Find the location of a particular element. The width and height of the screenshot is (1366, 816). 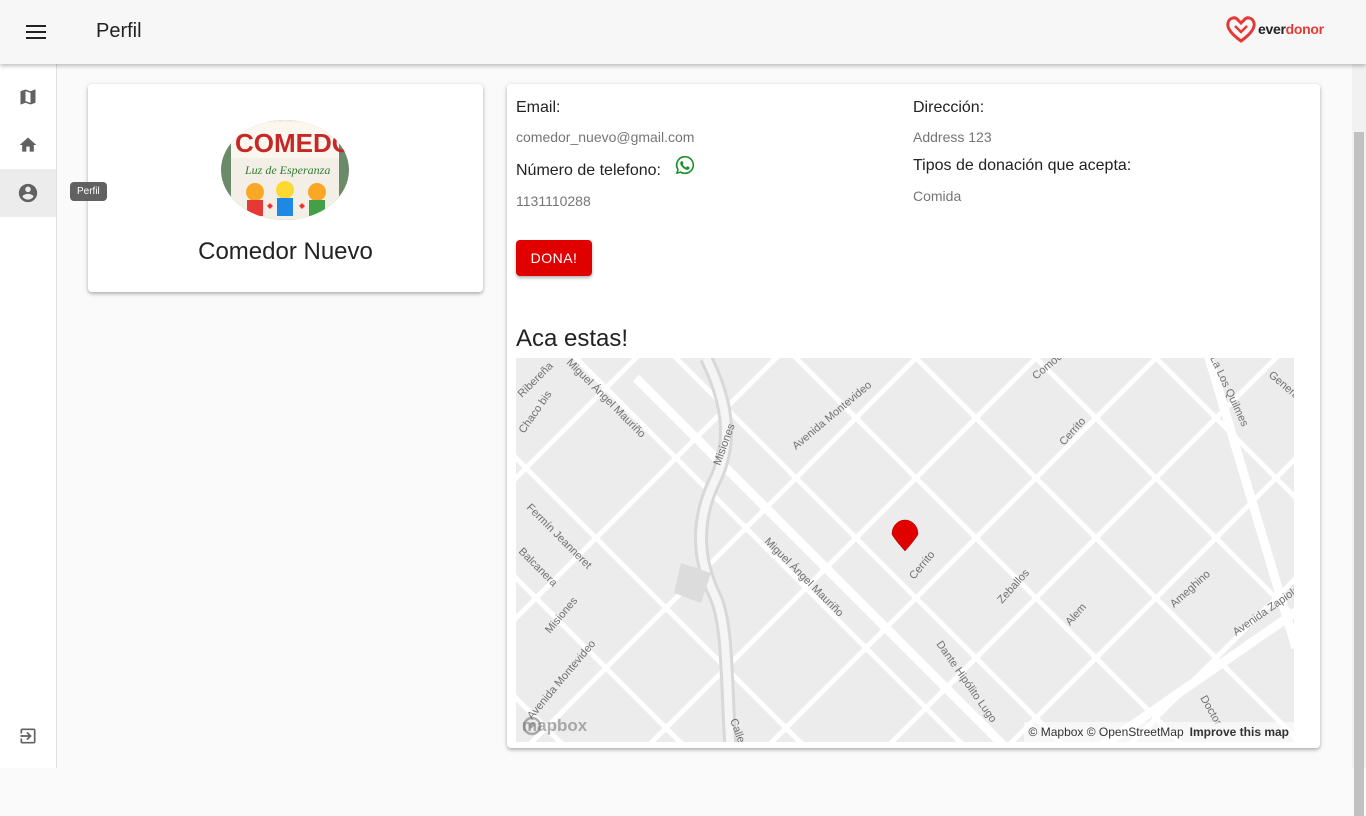

logout-icon is located at coordinates (28, 736).